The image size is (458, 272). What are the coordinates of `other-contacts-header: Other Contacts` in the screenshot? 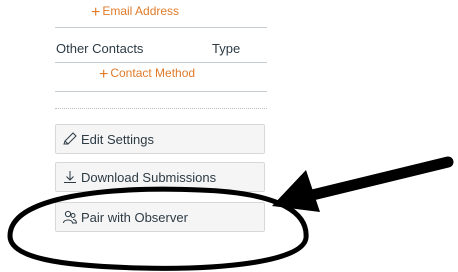 It's located at (100, 48).